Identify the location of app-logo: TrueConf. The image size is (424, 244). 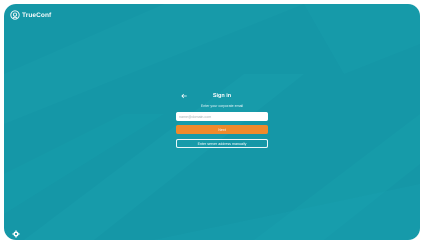
(30, 15).